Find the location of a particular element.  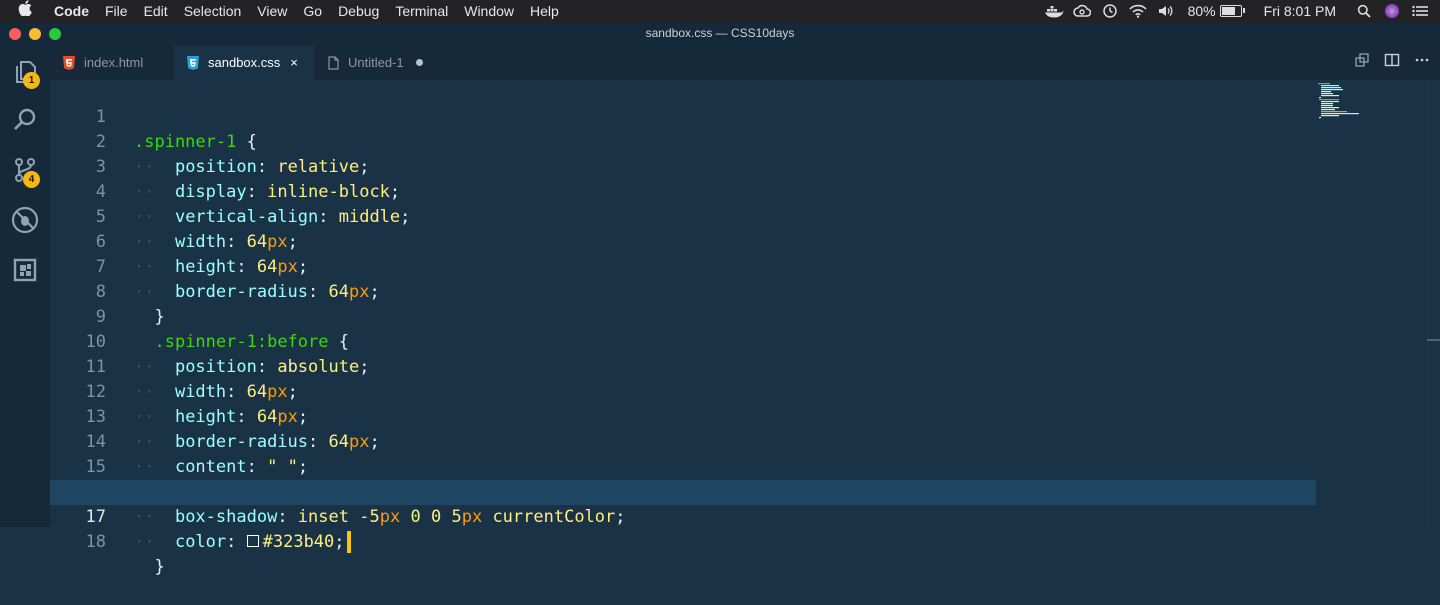

menu-edit: Edit is located at coordinates (156, 11).